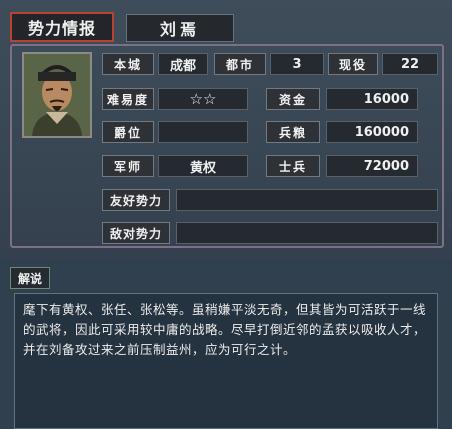 This screenshot has height=429, width=452. I want to click on funds-label: 资金, so click(293, 99).